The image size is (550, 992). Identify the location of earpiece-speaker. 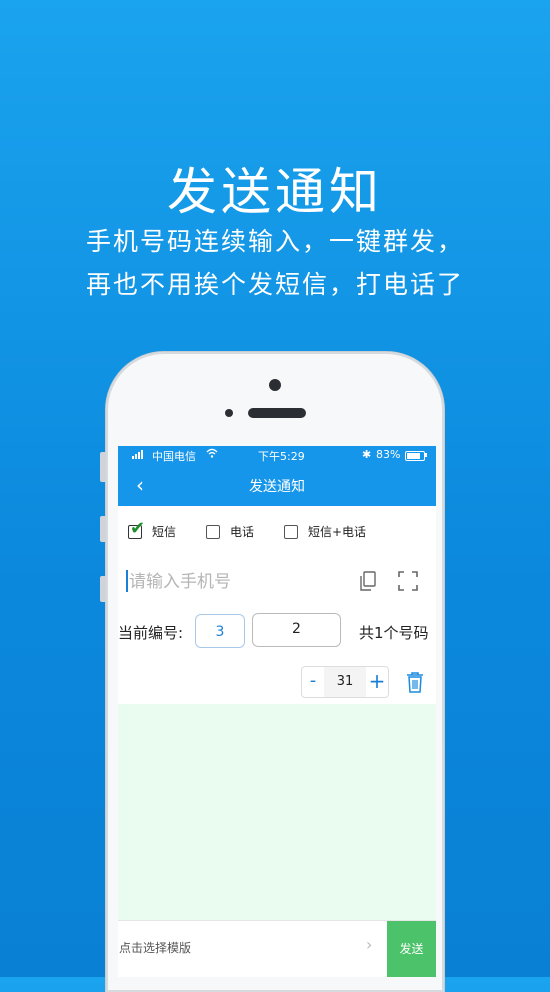
(277, 413).